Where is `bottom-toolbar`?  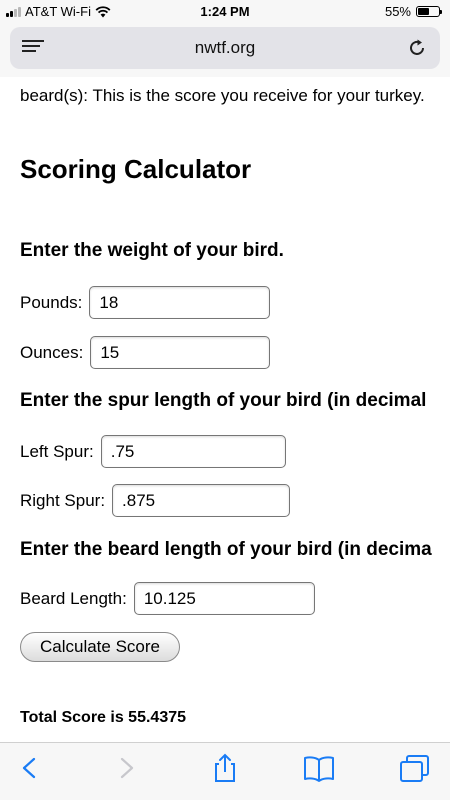 bottom-toolbar is located at coordinates (225, 771).